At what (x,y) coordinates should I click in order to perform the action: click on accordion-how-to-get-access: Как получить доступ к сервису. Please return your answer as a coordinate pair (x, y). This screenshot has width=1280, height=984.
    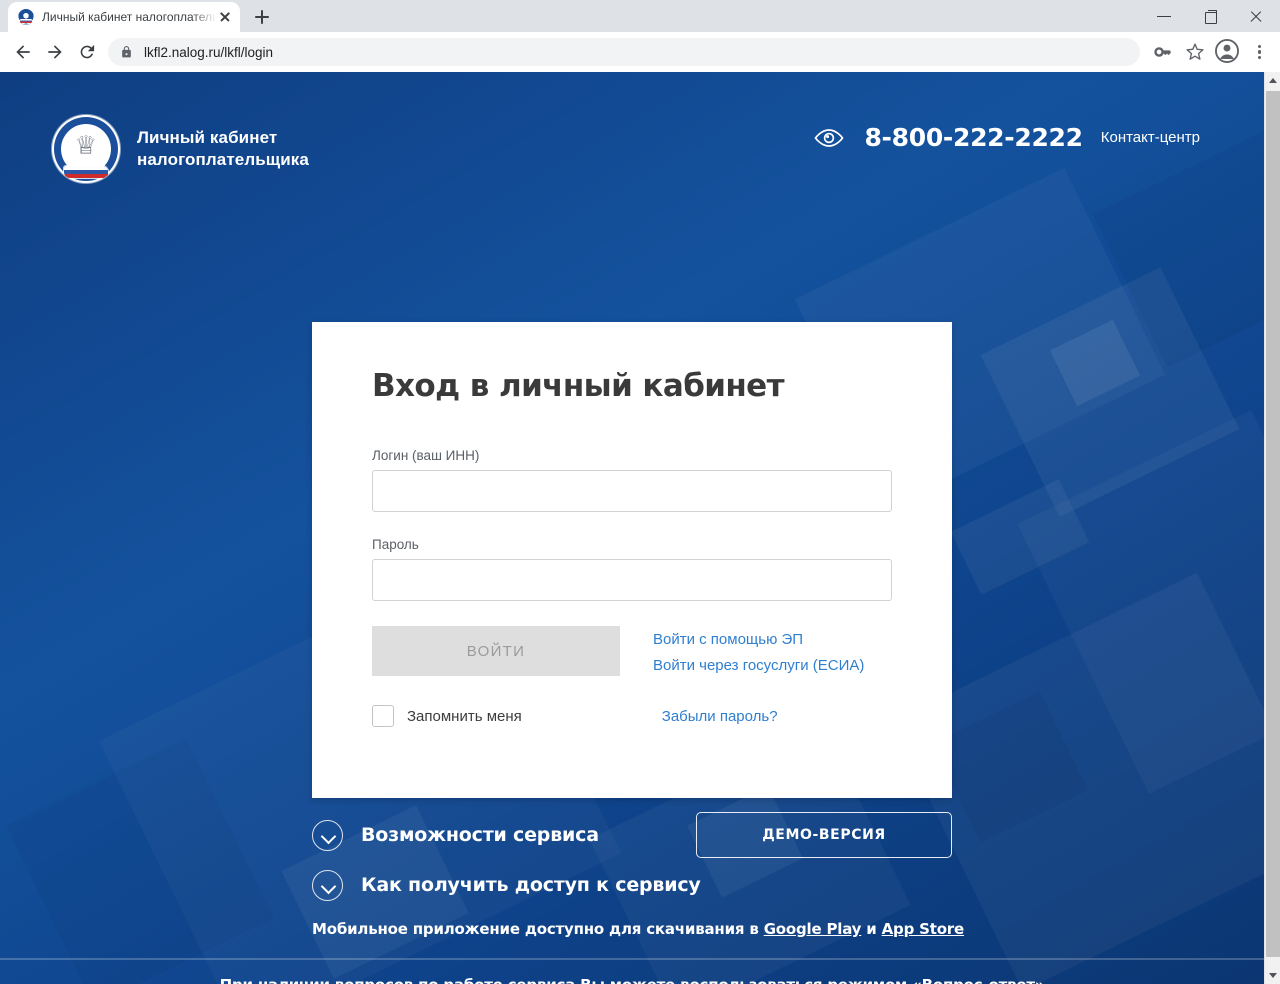
    Looking at the image, I should click on (632, 885).